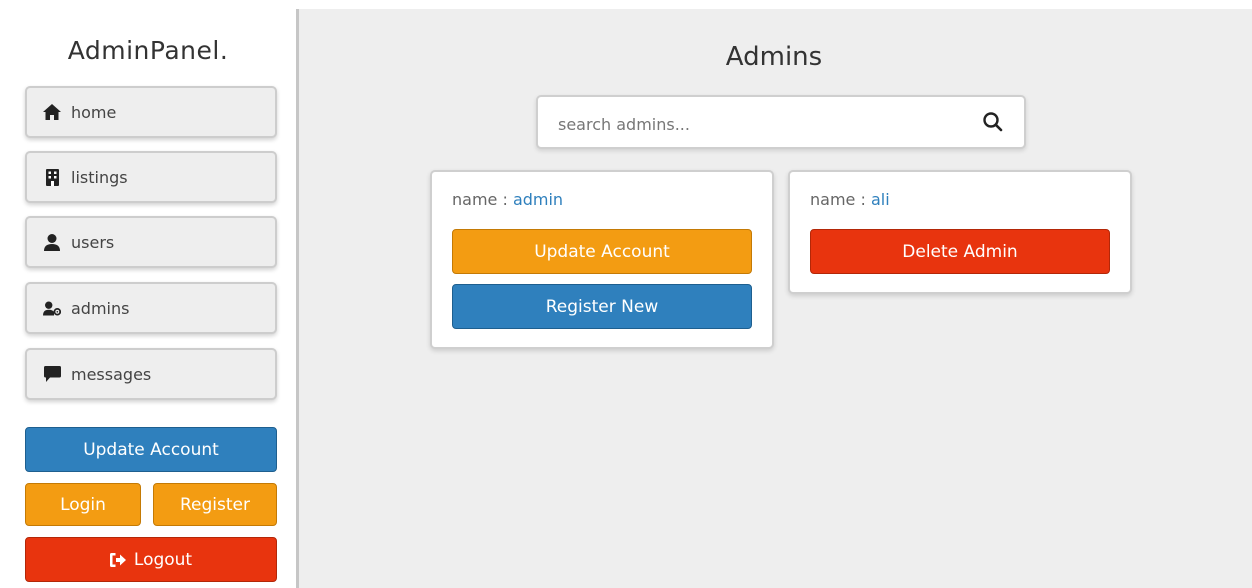 Image resolution: width=1252 pixels, height=588 pixels. I want to click on user-cog-icon, so click(52, 308).